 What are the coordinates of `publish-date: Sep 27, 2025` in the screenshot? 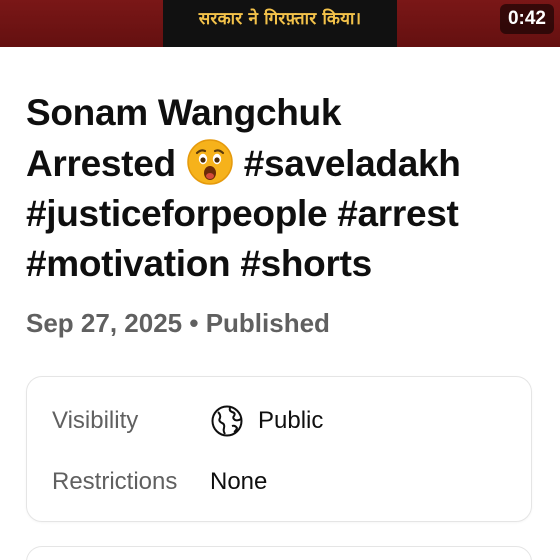 It's located at (104, 323).